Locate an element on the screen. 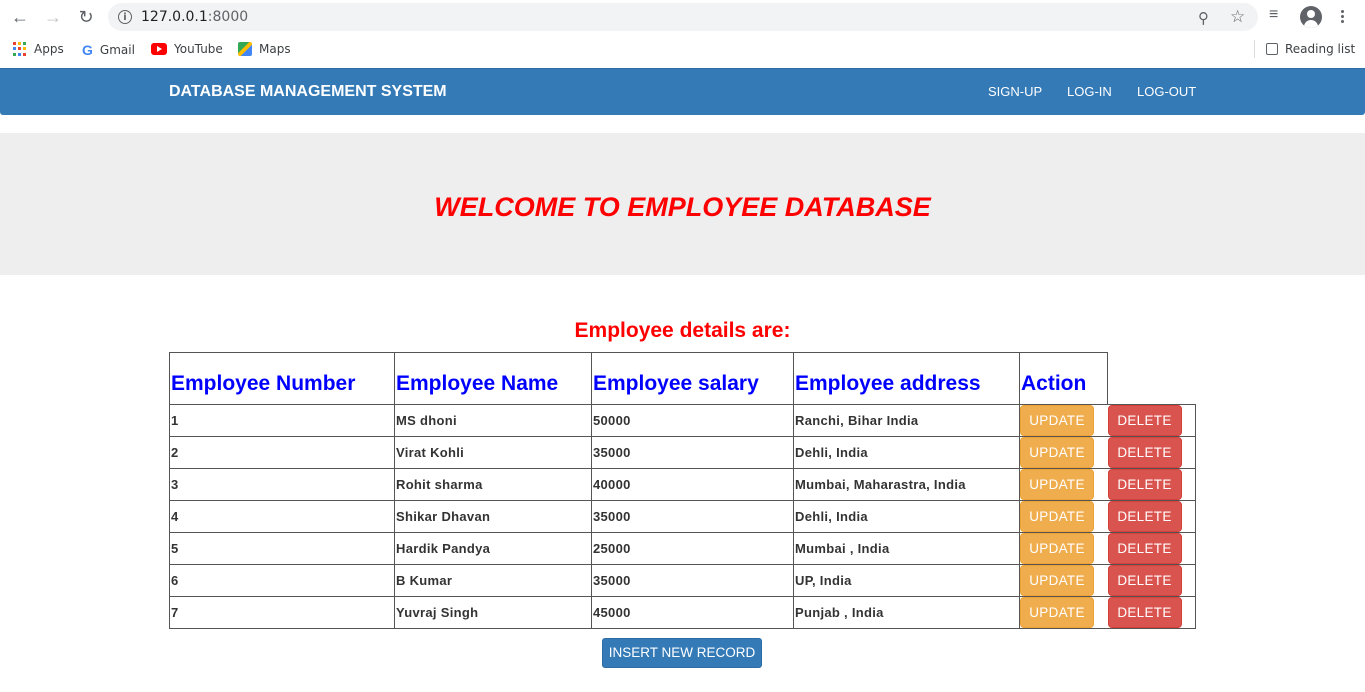 The width and height of the screenshot is (1365, 692). cell-employee-salary: 50000 is located at coordinates (692, 420).